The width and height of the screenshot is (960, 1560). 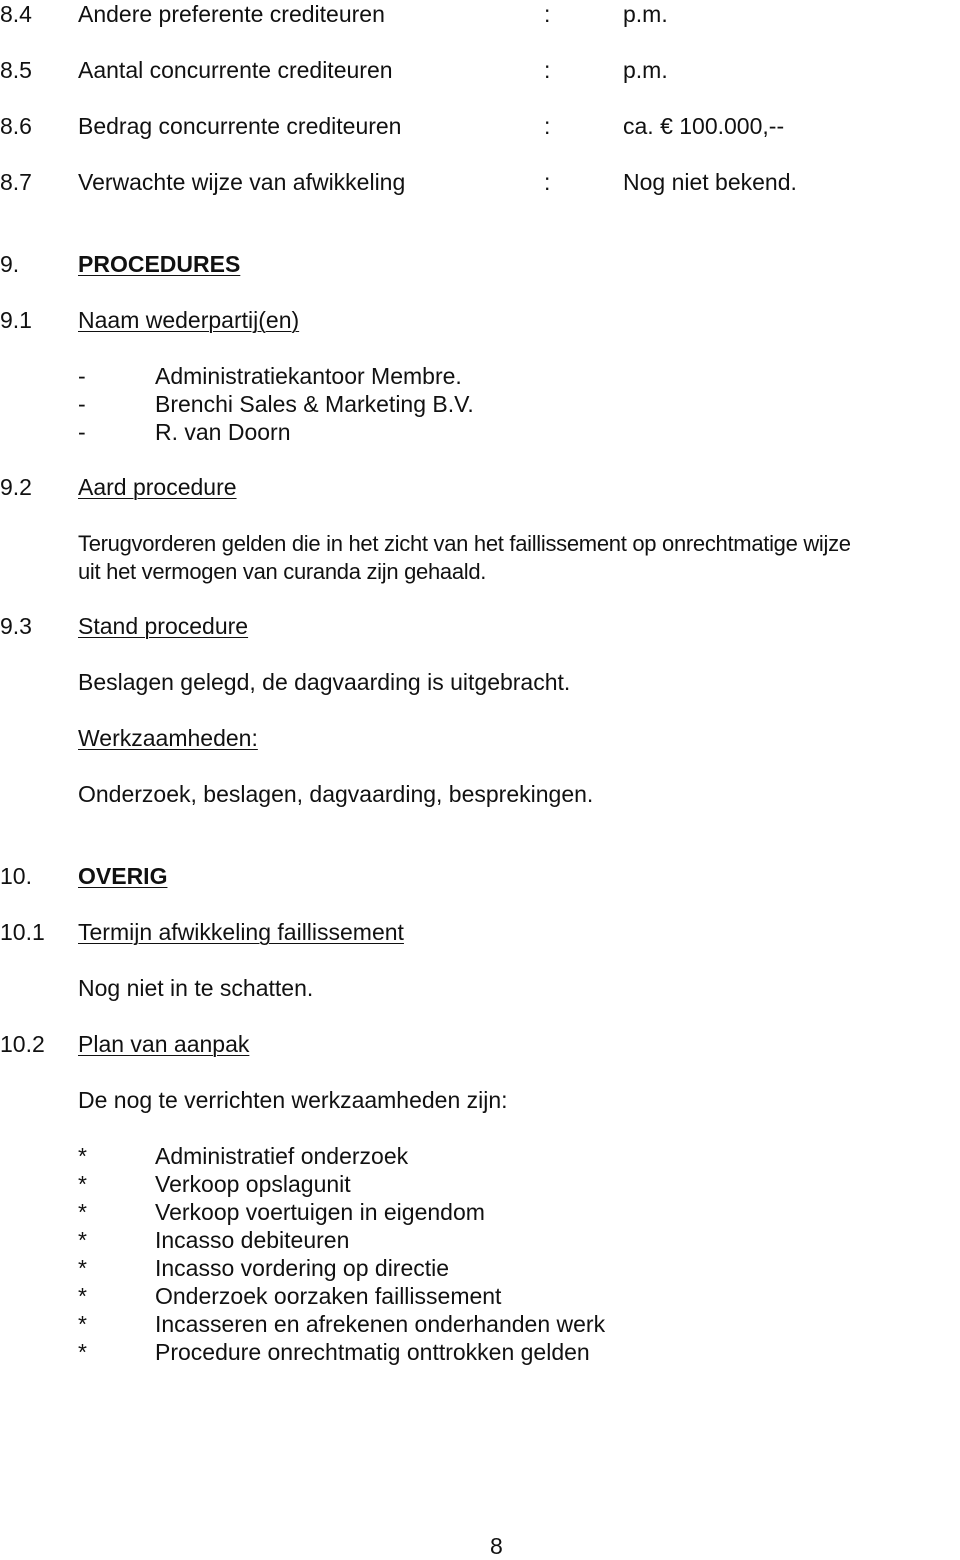 I want to click on party-item: Brenchi Sales & Marketing B.V., so click(x=314, y=404).